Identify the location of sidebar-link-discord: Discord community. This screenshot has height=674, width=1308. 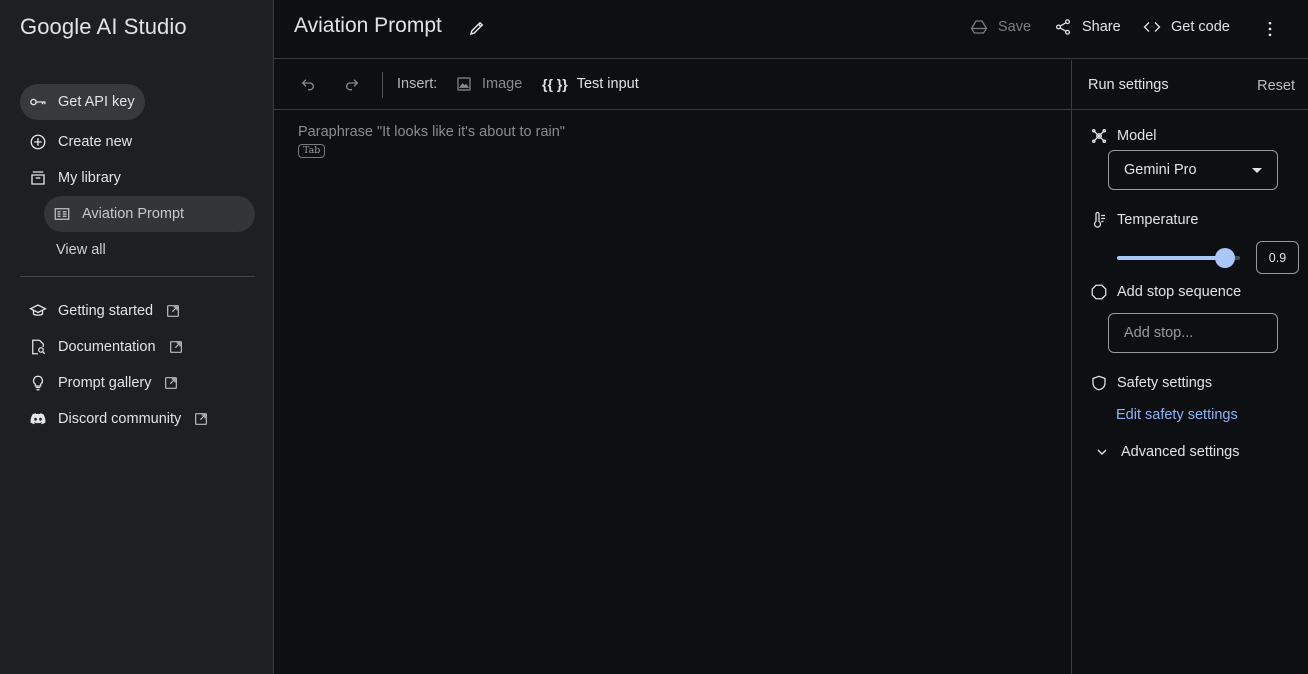
(118, 419).